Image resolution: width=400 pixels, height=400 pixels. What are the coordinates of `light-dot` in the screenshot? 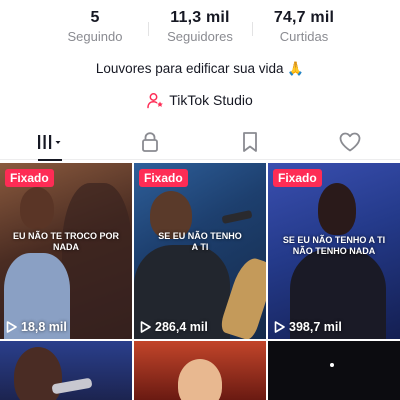 It's located at (332, 365).